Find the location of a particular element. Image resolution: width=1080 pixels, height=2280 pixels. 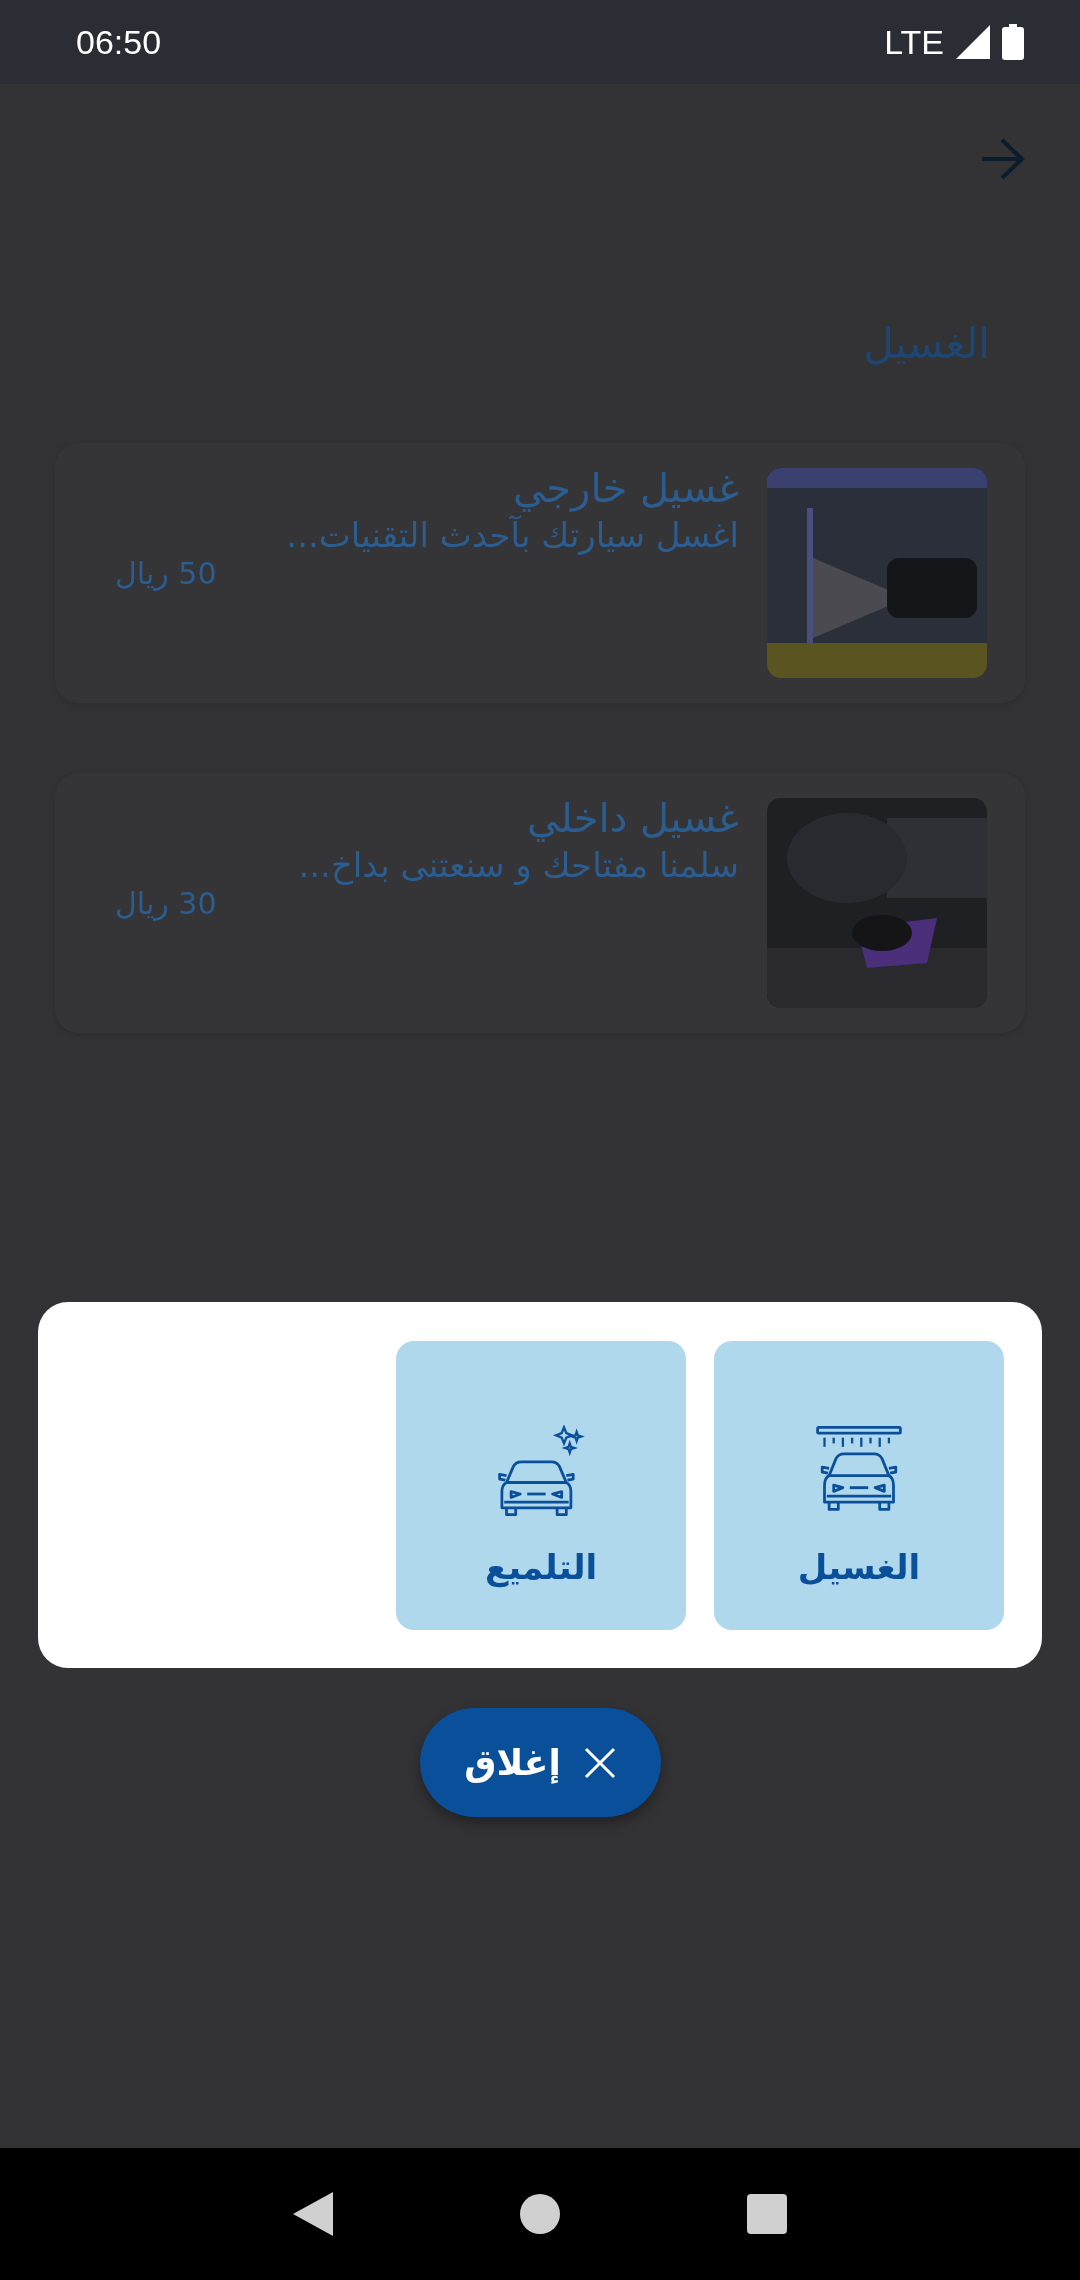

category-tile: التلميع is located at coordinates (541, 1485).